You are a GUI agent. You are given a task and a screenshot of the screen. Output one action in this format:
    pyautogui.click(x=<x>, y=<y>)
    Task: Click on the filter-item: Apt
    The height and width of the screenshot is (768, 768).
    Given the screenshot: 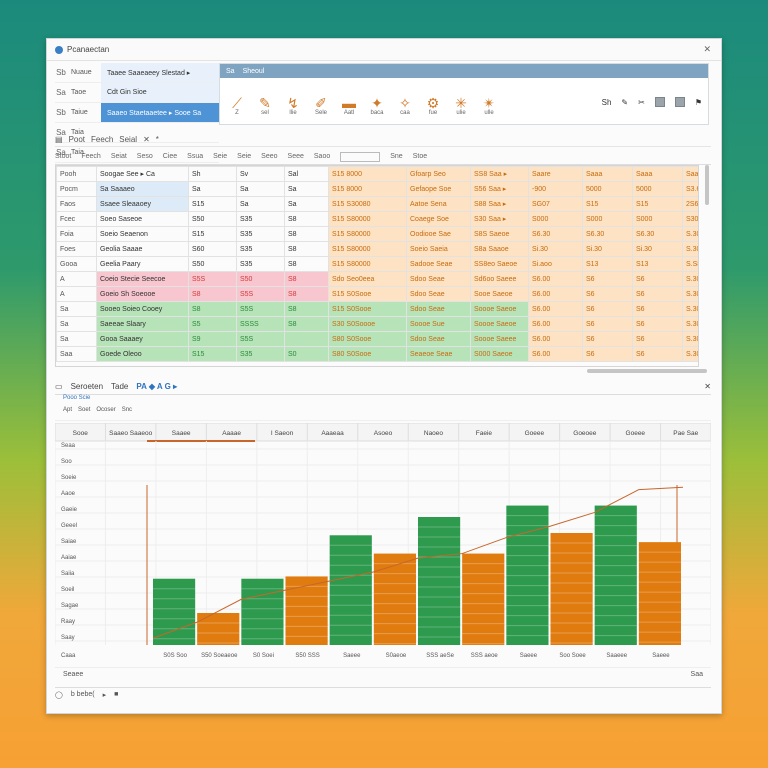 What is the action you would take?
    pyautogui.click(x=67, y=413)
    